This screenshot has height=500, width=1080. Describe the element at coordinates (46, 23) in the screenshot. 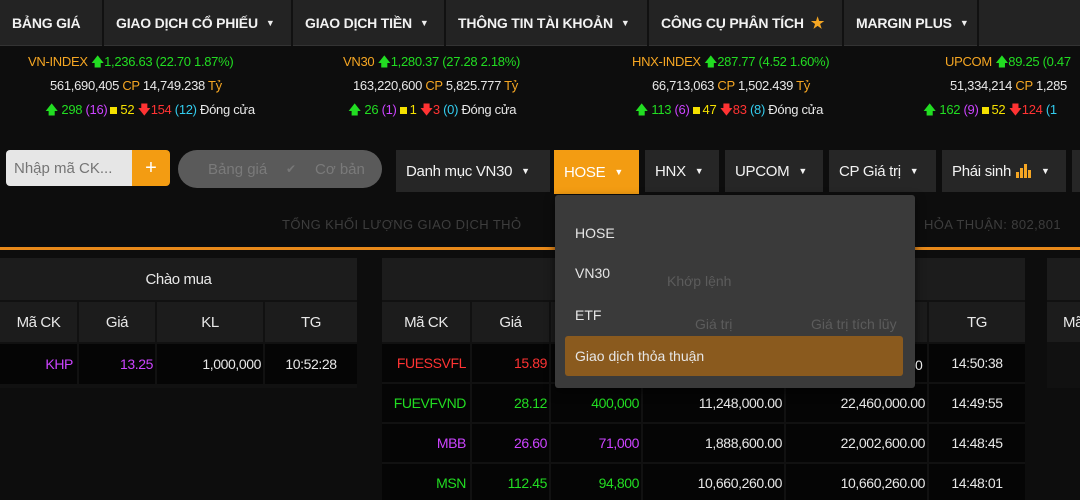

I see `nav-label: BẢNG GIÁ` at that location.